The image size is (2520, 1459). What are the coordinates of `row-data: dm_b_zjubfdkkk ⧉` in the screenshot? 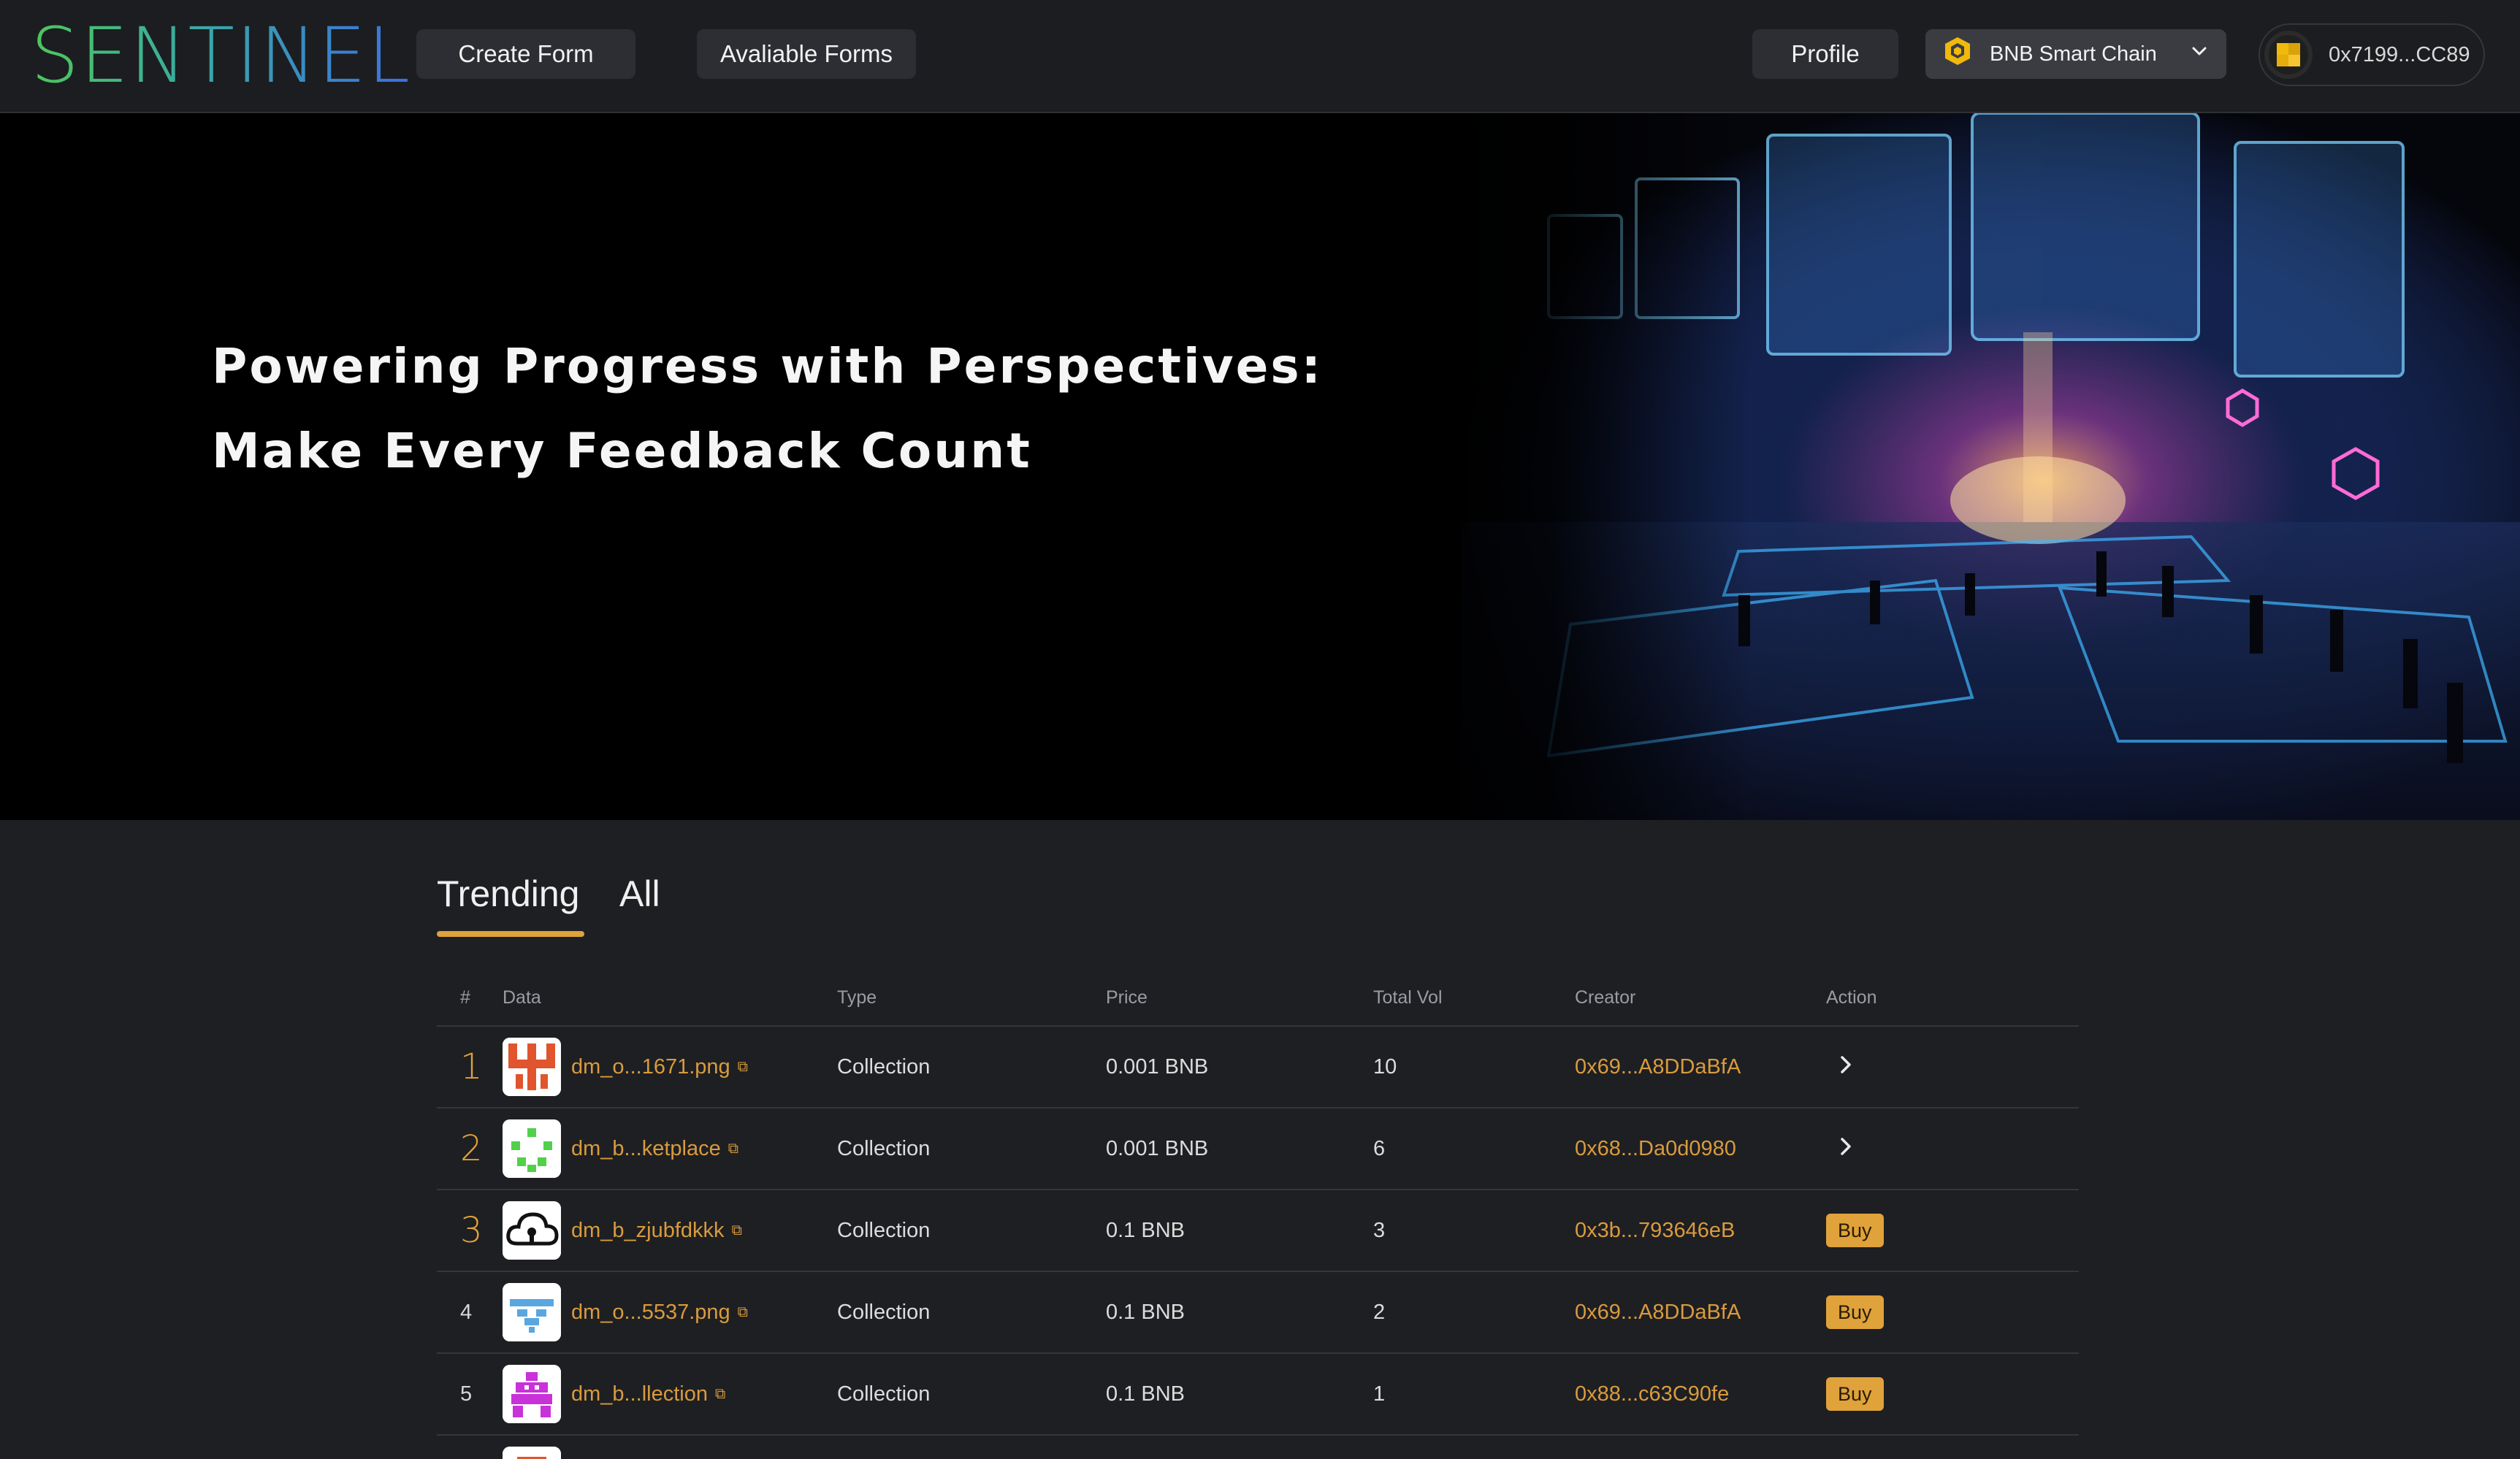 It's located at (622, 1230).